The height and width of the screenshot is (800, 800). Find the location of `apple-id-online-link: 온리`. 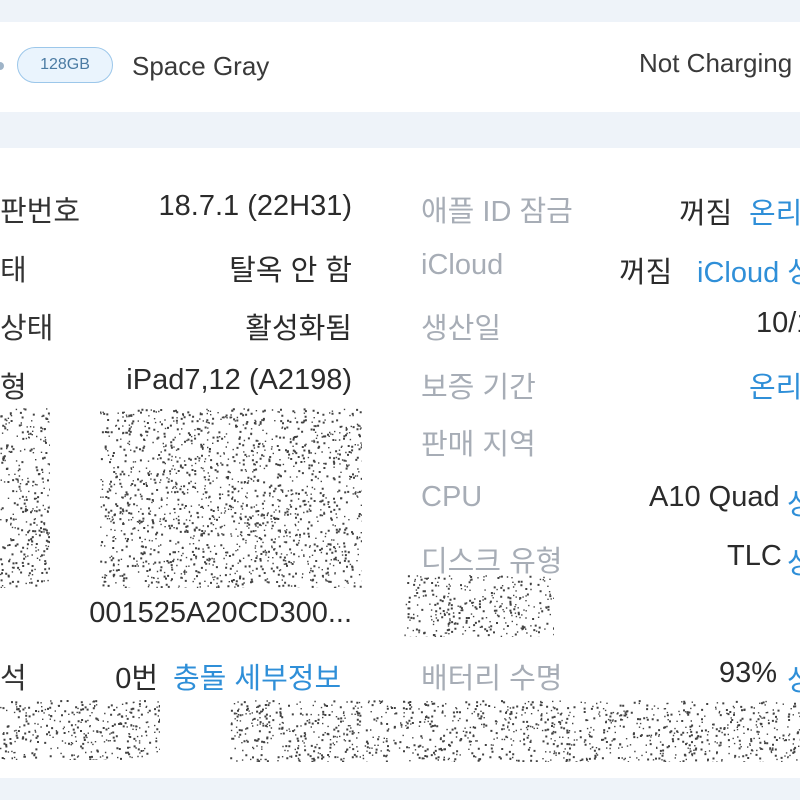

apple-id-online-link: 온리 is located at coordinates (774, 211).